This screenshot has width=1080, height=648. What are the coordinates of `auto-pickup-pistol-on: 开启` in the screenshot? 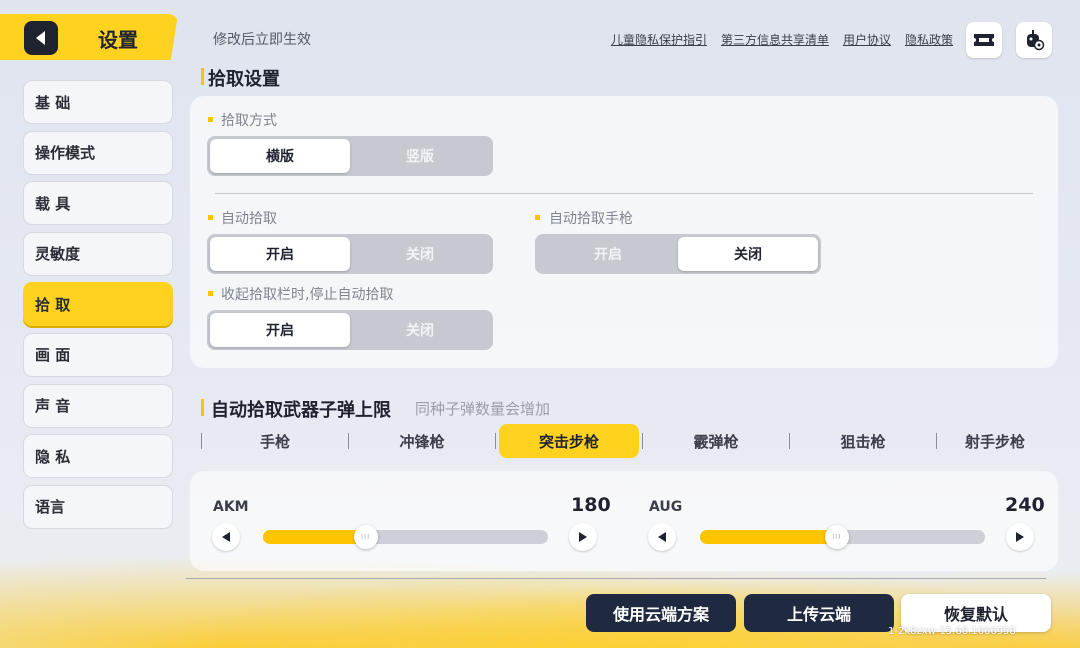 It's located at (608, 254).